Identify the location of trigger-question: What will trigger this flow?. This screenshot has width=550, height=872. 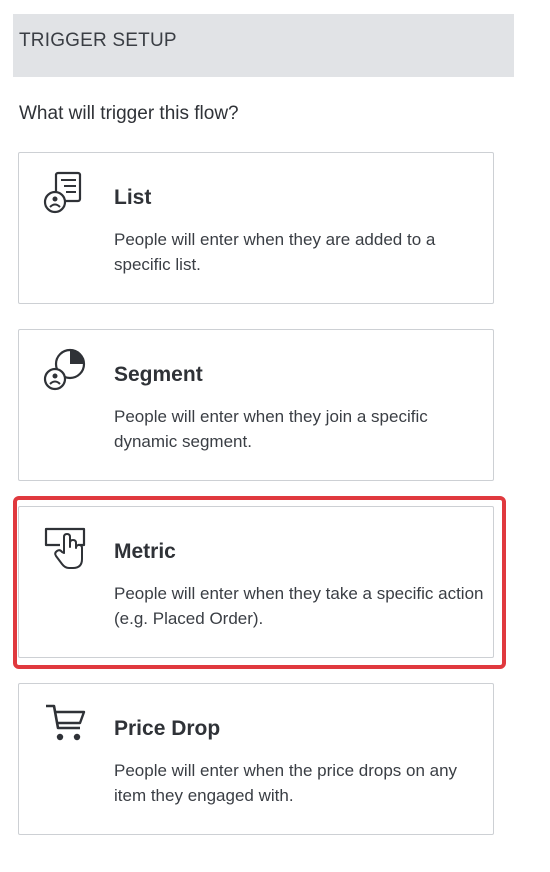
(129, 113).